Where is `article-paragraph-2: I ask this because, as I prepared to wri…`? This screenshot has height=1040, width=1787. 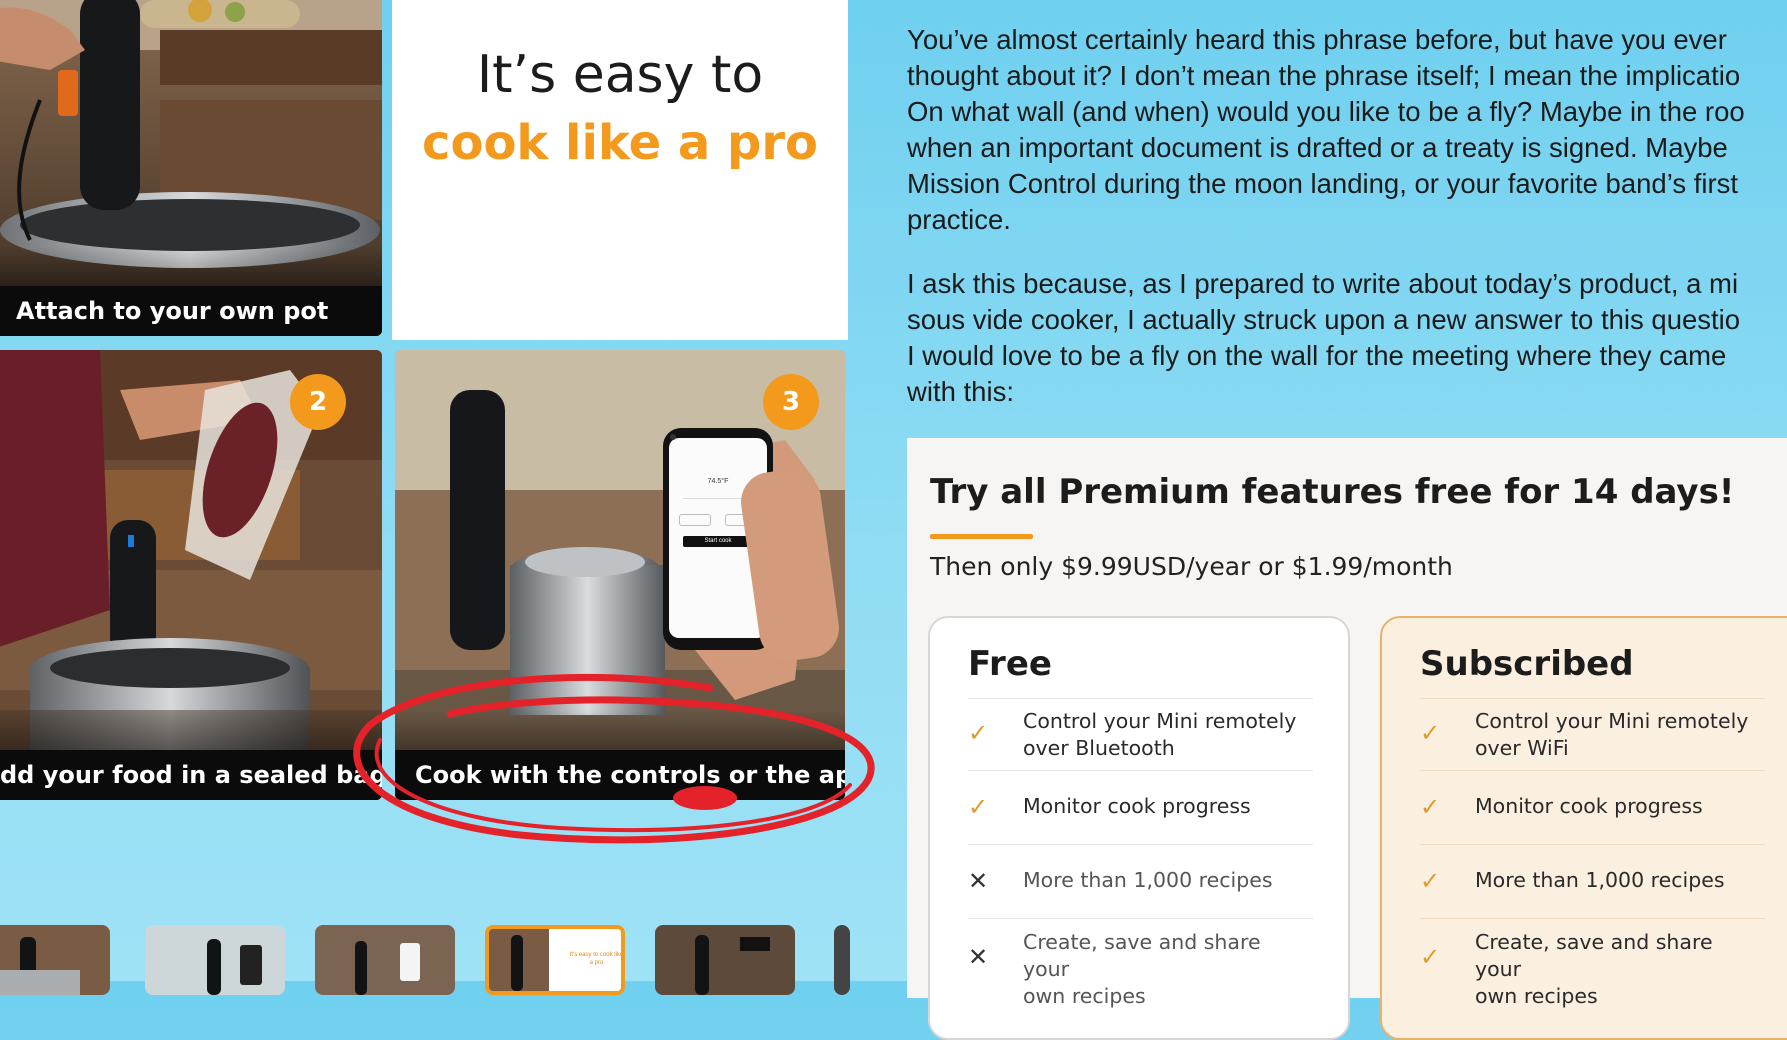 article-paragraph-2: I ask this because, as I prepared to wri… is located at coordinates (1347, 338).